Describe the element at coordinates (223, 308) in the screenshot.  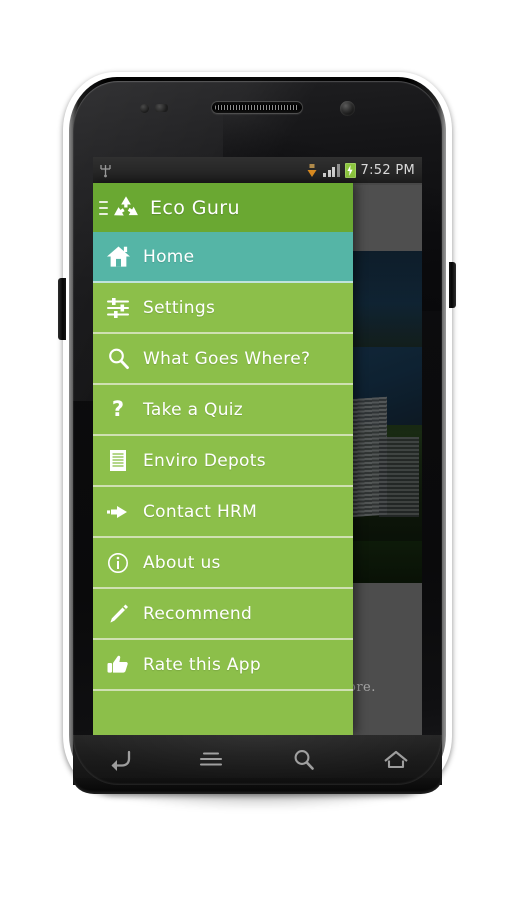
I see `drawer-item-settings: Settings` at that location.